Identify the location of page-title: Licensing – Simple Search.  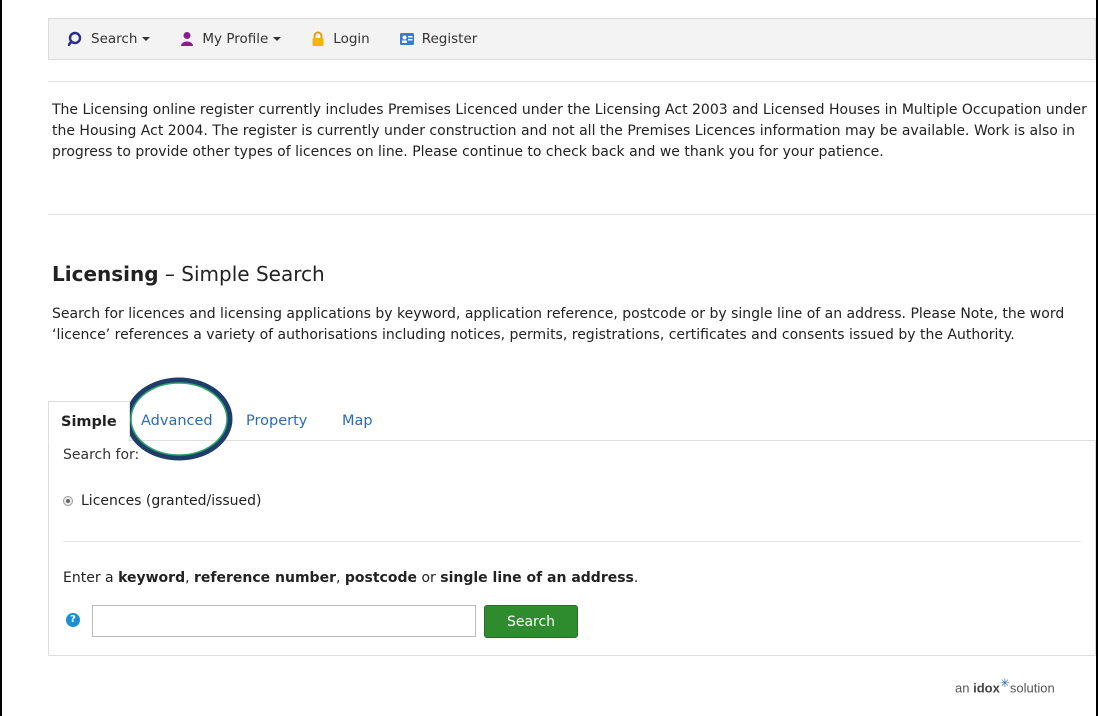
(188, 274).